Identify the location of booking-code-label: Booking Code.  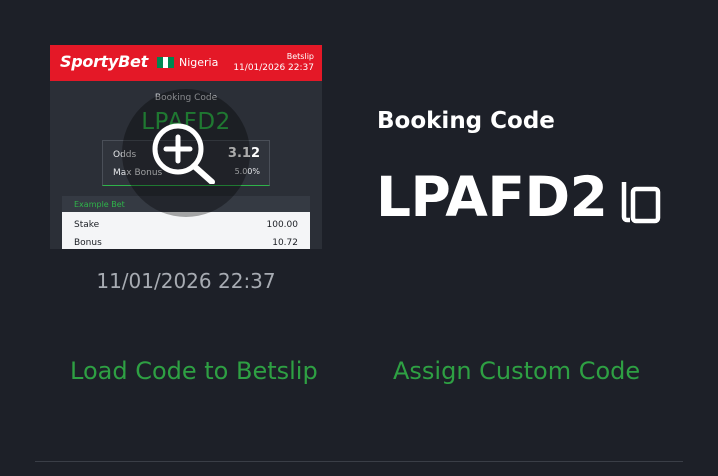
(466, 121).